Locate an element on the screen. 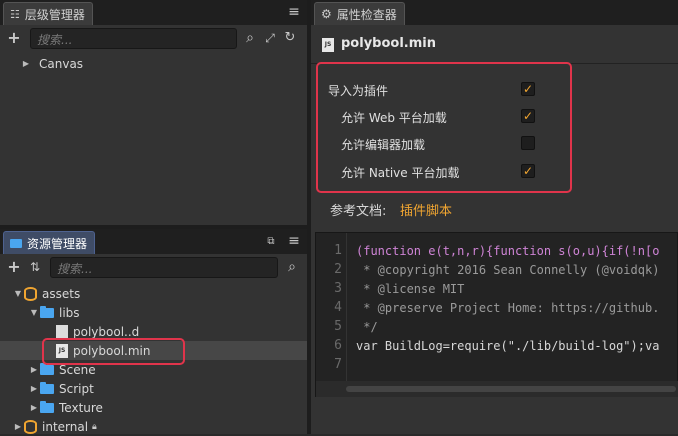 The image size is (678, 436). tree-item-label: Texture is located at coordinates (81, 407).